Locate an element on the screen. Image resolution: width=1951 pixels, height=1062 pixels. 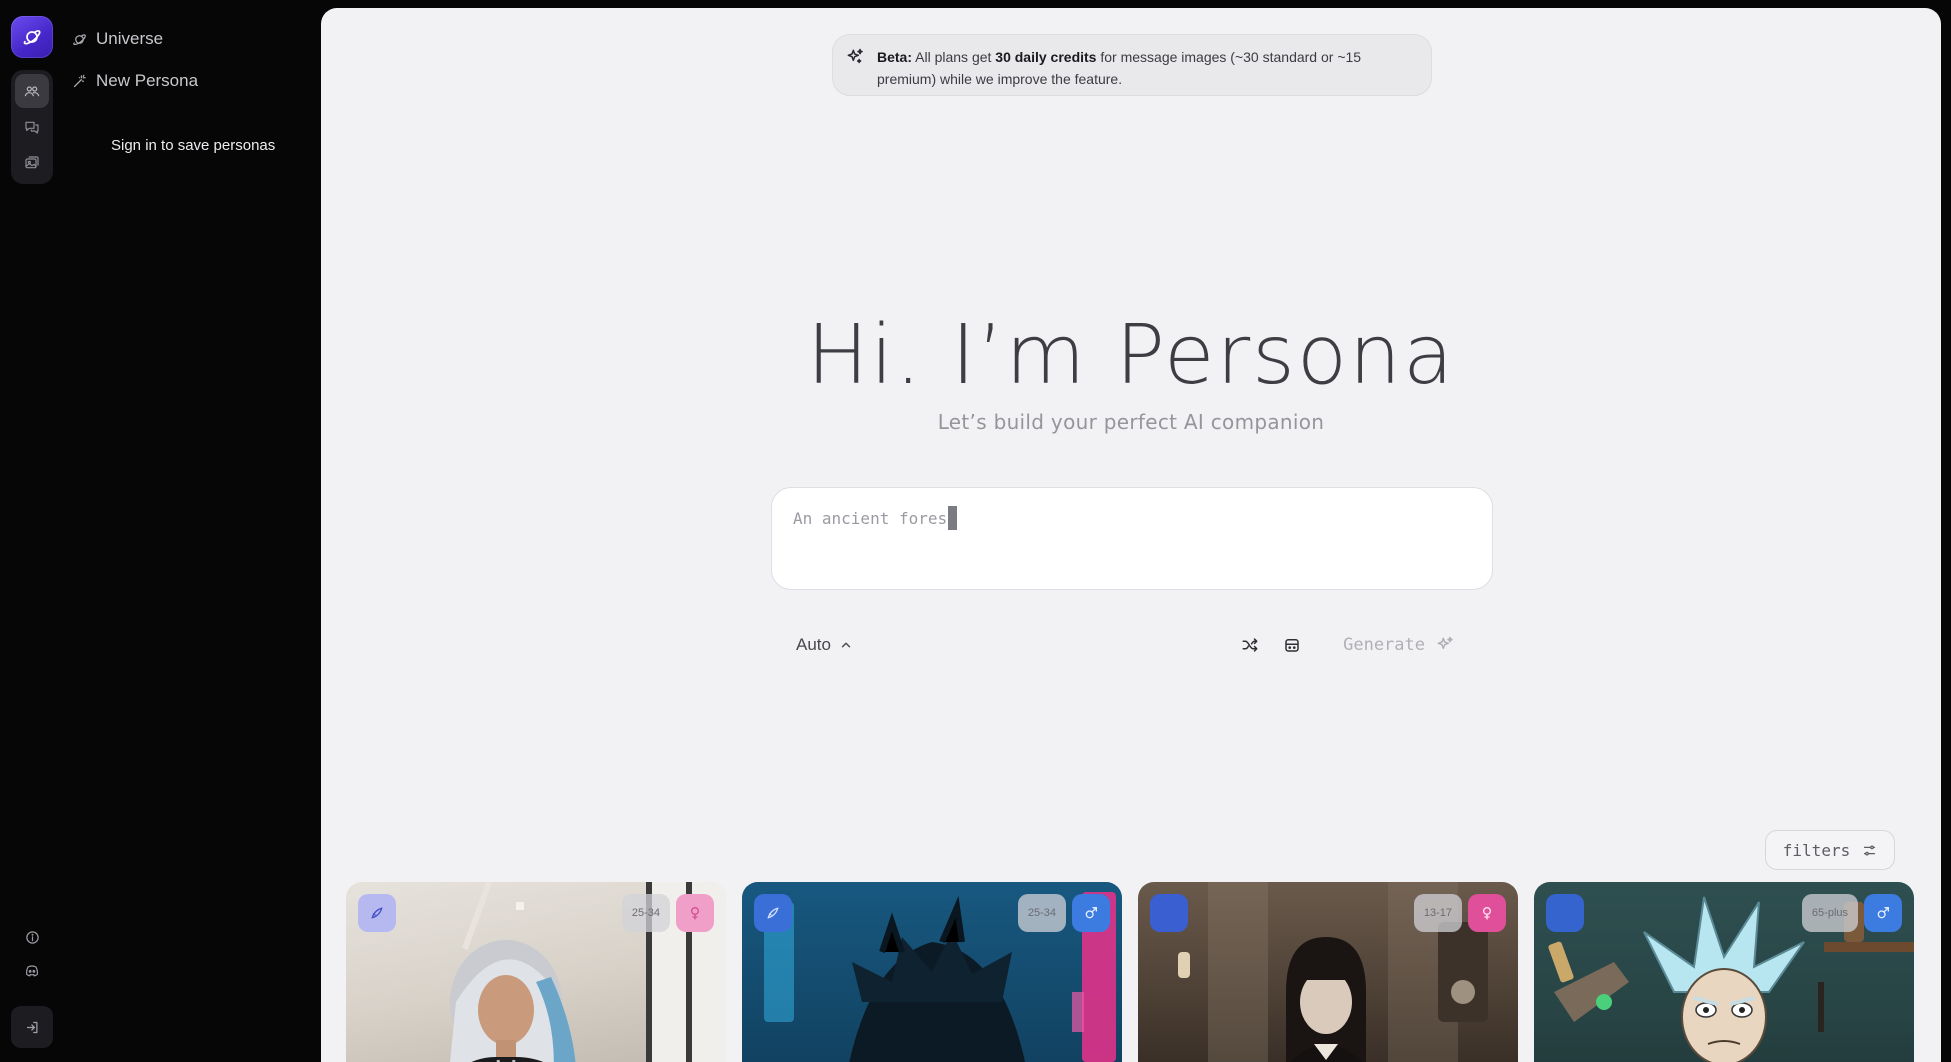
mode-dropdown: Auto is located at coordinates (824, 645).